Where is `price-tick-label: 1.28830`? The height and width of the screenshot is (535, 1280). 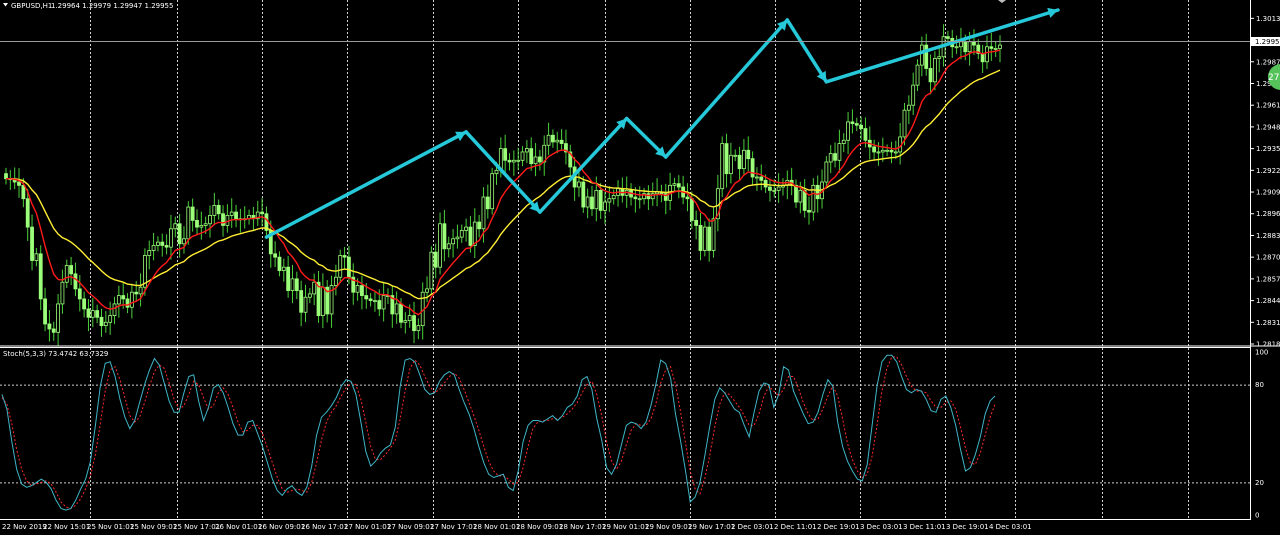 price-tick-label: 1.28830 is located at coordinates (1268, 236).